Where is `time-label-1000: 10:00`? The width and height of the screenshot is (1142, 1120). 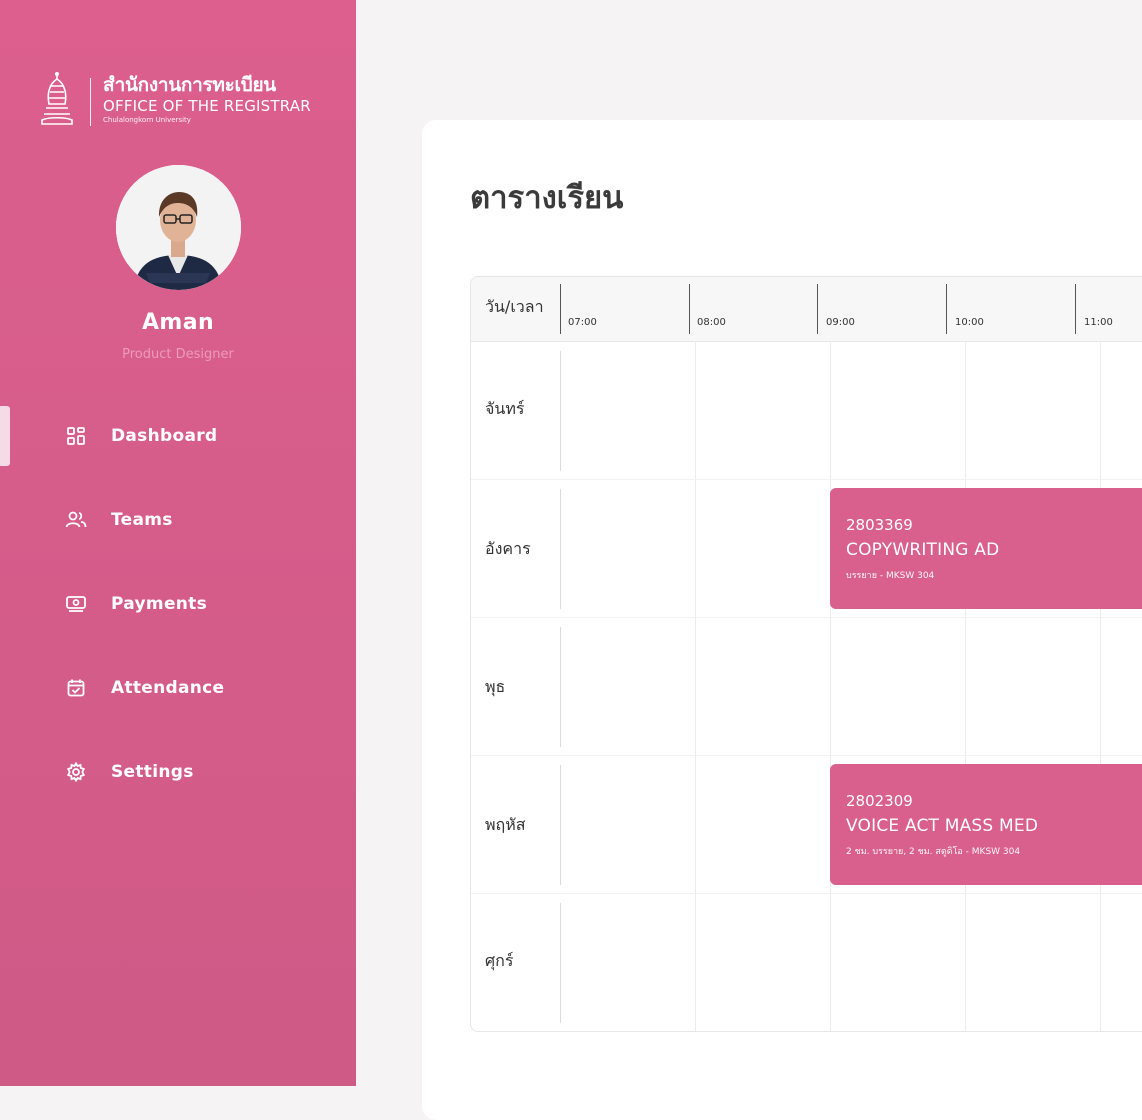
time-label-1000: 10:00 is located at coordinates (969, 322).